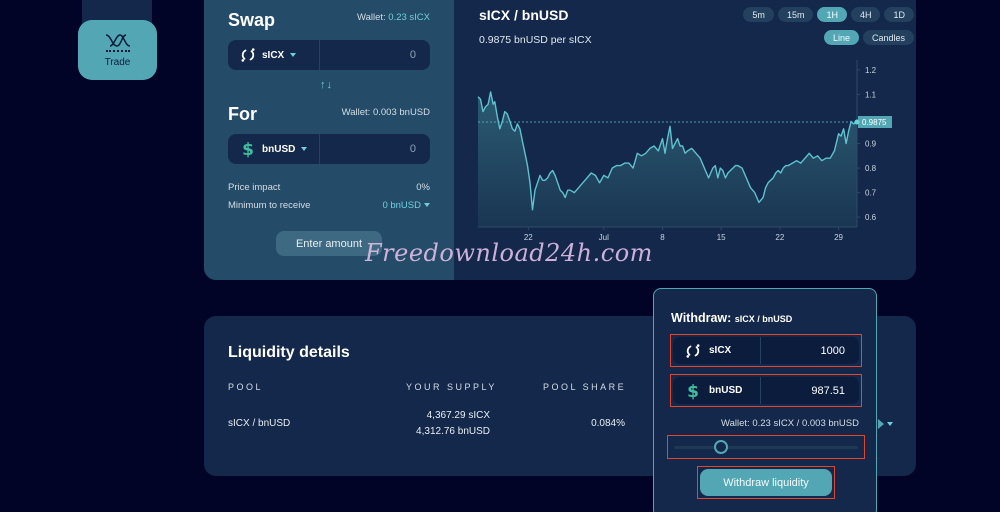  What do you see at coordinates (329, 205) in the screenshot?
I see `min-receive-row: Minimum to receive 0 bnUSD` at bounding box center [329, 205].